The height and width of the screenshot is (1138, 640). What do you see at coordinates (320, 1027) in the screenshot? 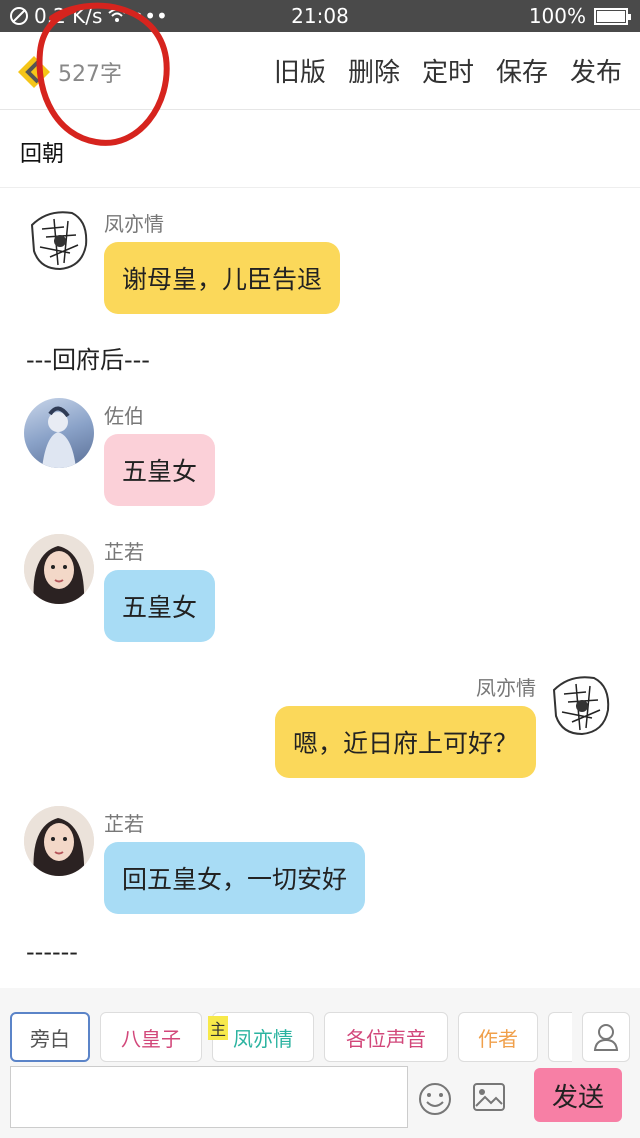
I see `role-selector-bar: 旁白 八皇子 凤亦情 各位声音 作者` at bounding box center [320, 1027].